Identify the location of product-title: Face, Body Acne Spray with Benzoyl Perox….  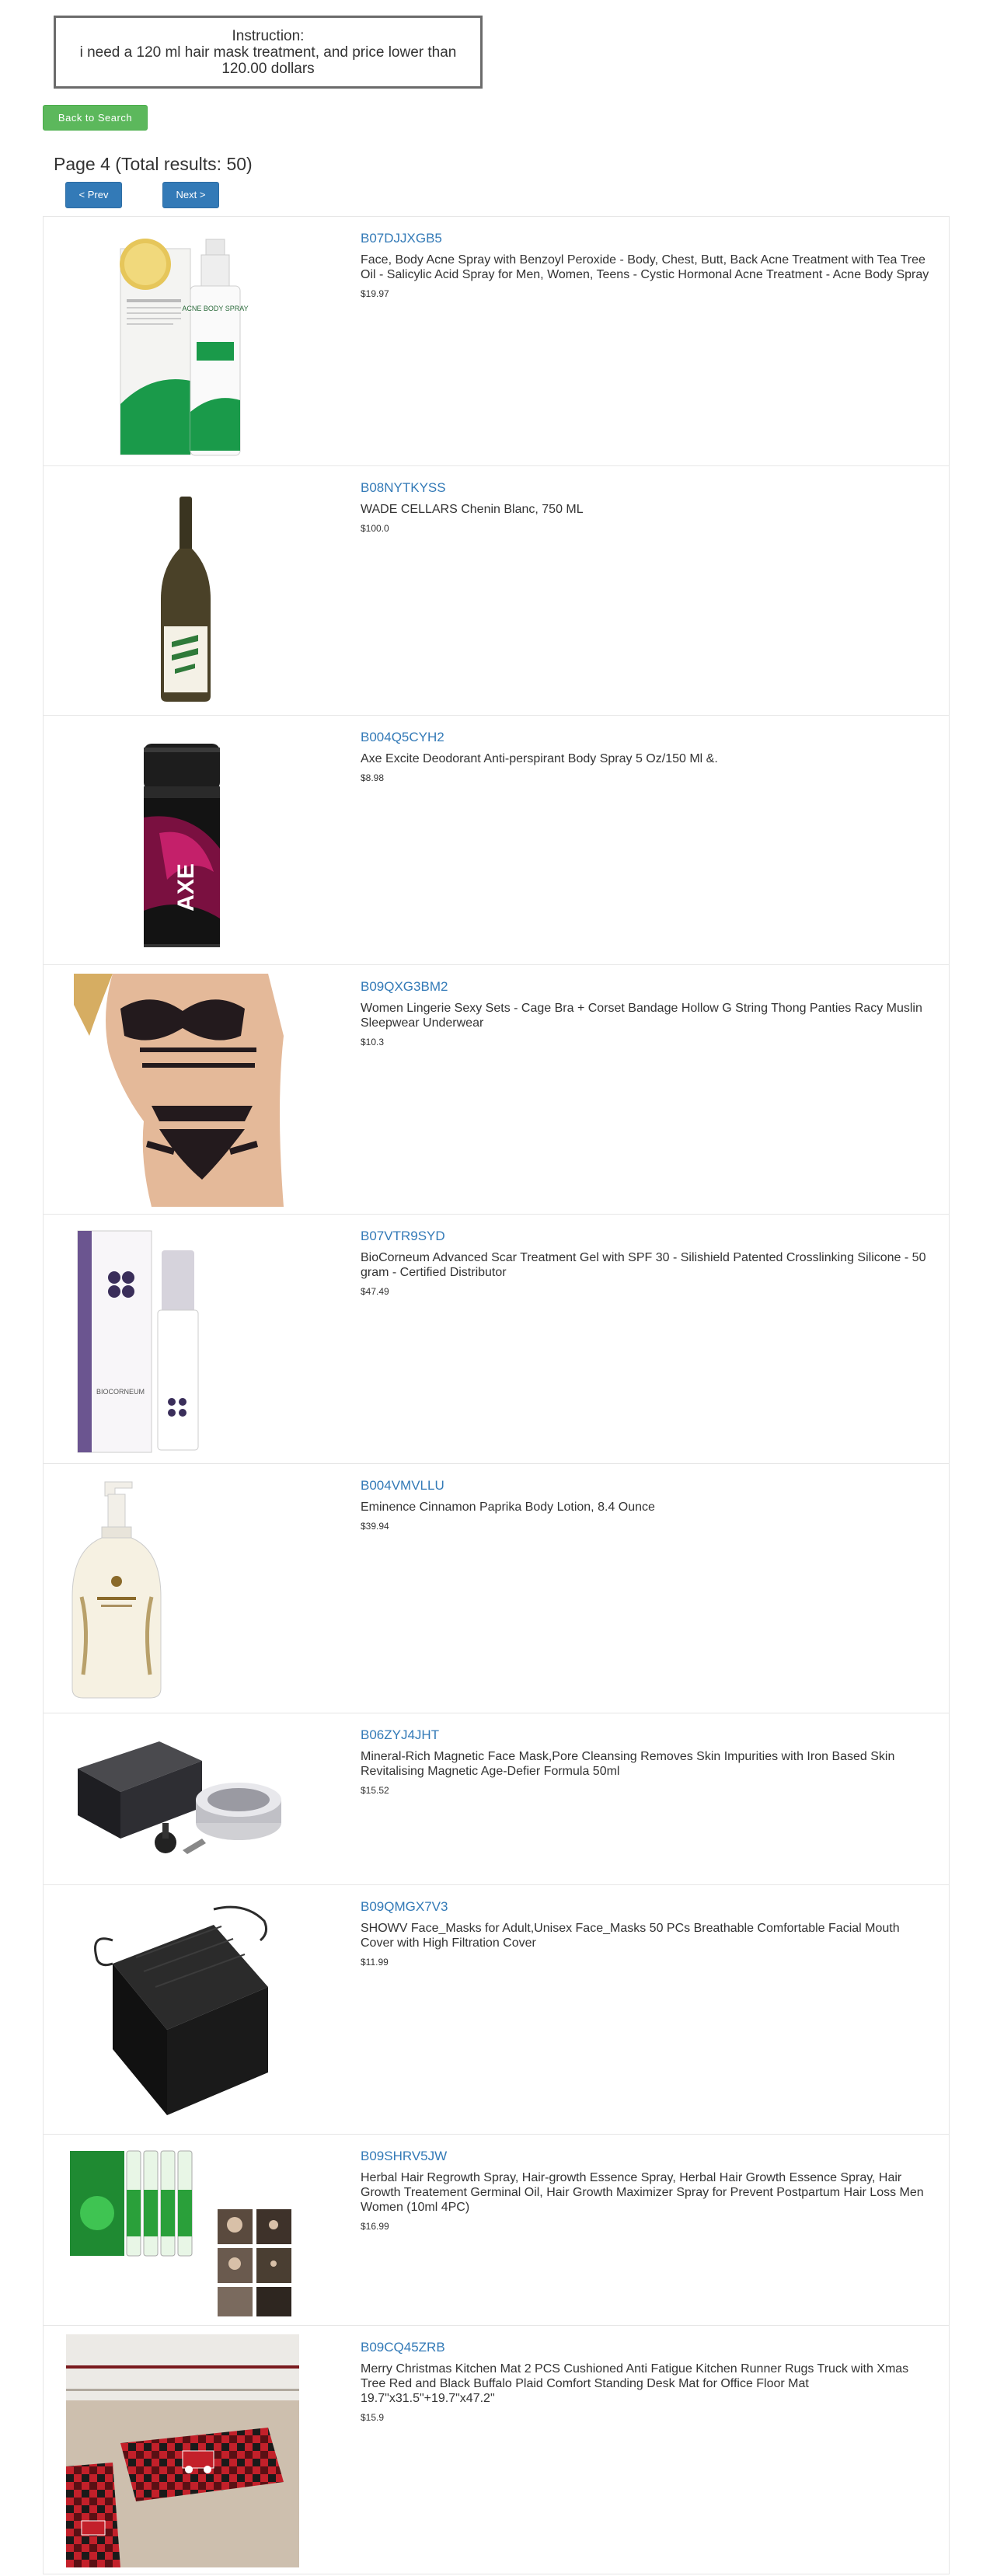
(645, 267).